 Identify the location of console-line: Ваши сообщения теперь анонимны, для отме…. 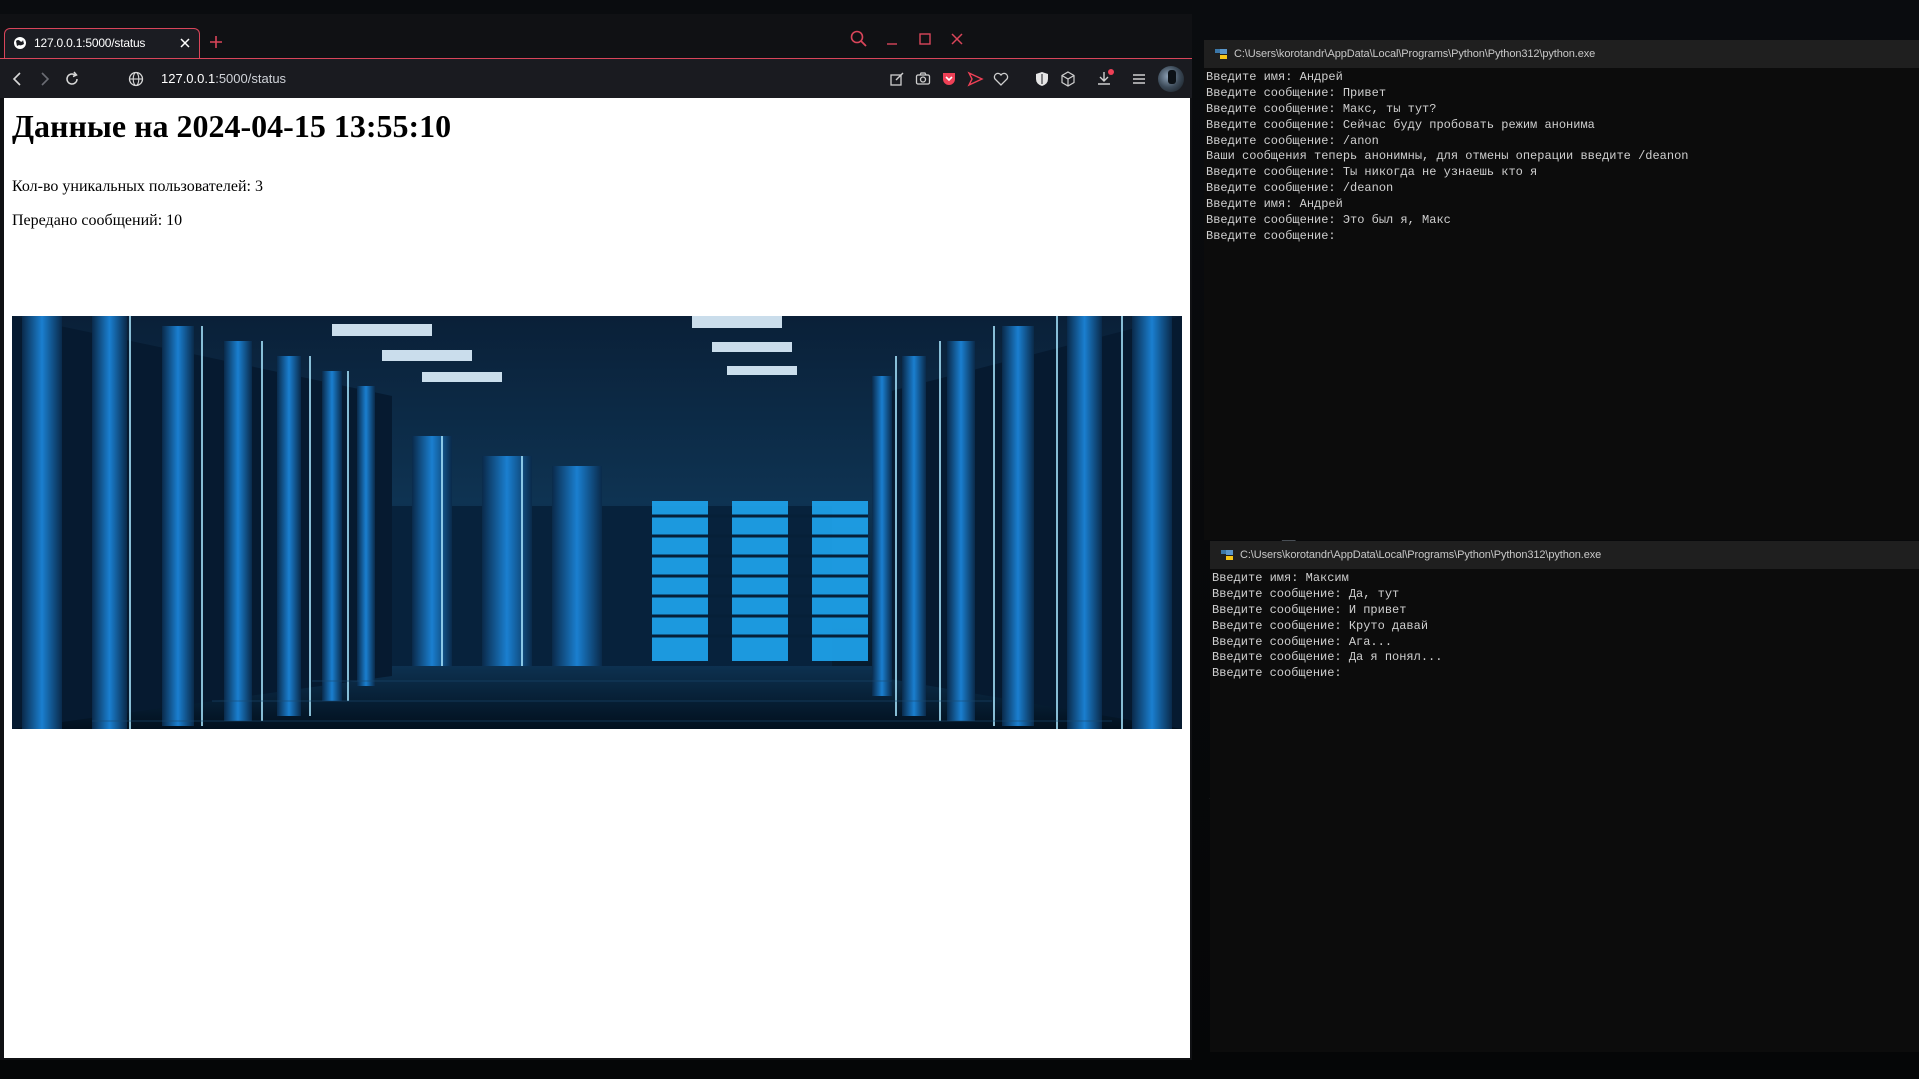
(1447, 156).